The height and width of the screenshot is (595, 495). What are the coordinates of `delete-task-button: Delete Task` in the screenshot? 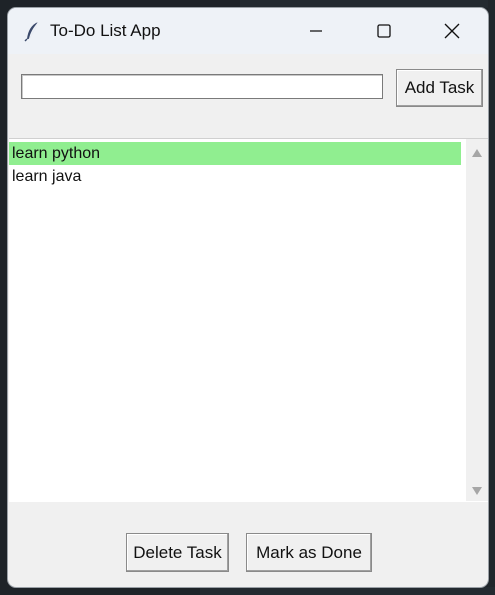 It's located at (177, 552).